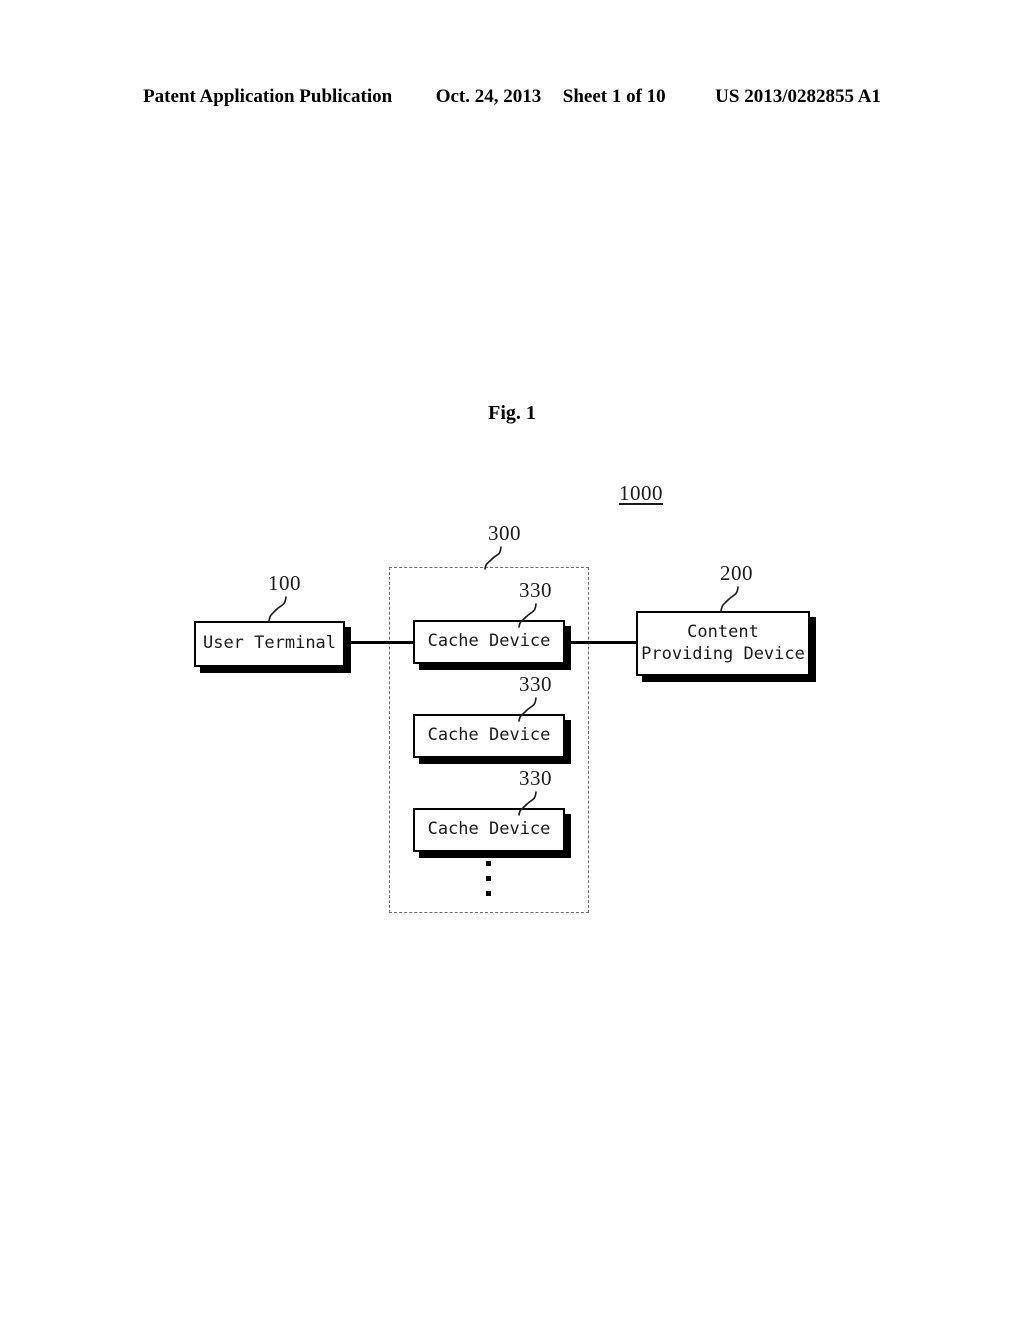  I want to click on cache-device-1-label: Cache Device, so click(489, 641).